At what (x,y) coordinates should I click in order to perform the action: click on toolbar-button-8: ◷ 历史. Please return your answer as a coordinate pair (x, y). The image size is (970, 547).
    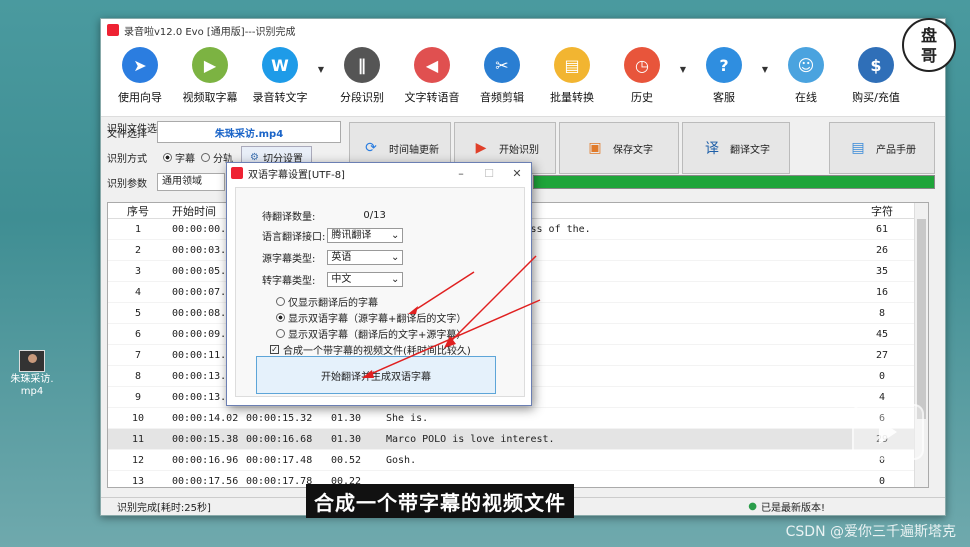
    Looking at the image, I should click on (642, 75).